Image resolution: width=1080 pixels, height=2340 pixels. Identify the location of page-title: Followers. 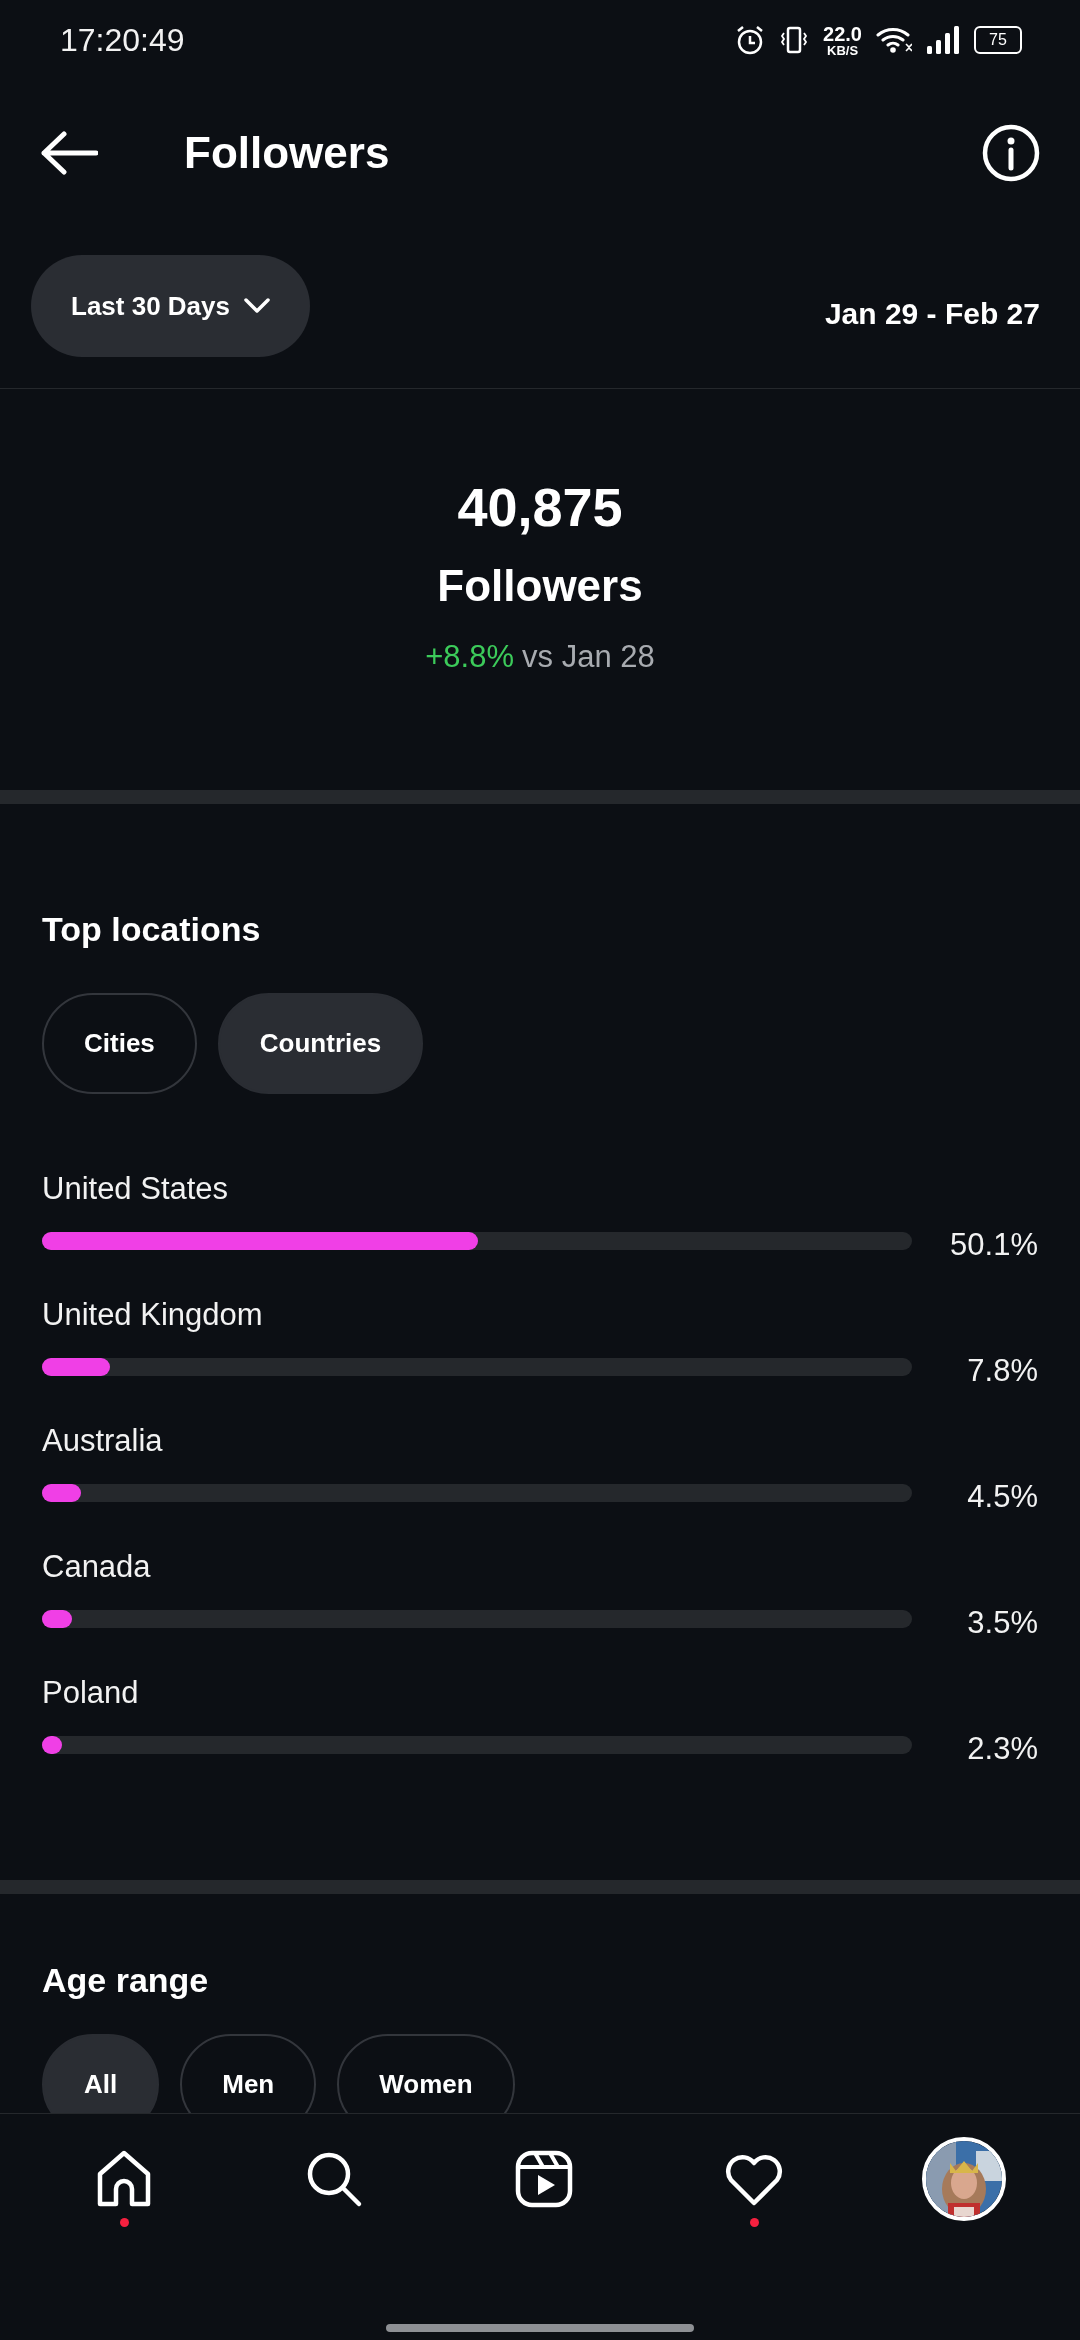
(287, 153).